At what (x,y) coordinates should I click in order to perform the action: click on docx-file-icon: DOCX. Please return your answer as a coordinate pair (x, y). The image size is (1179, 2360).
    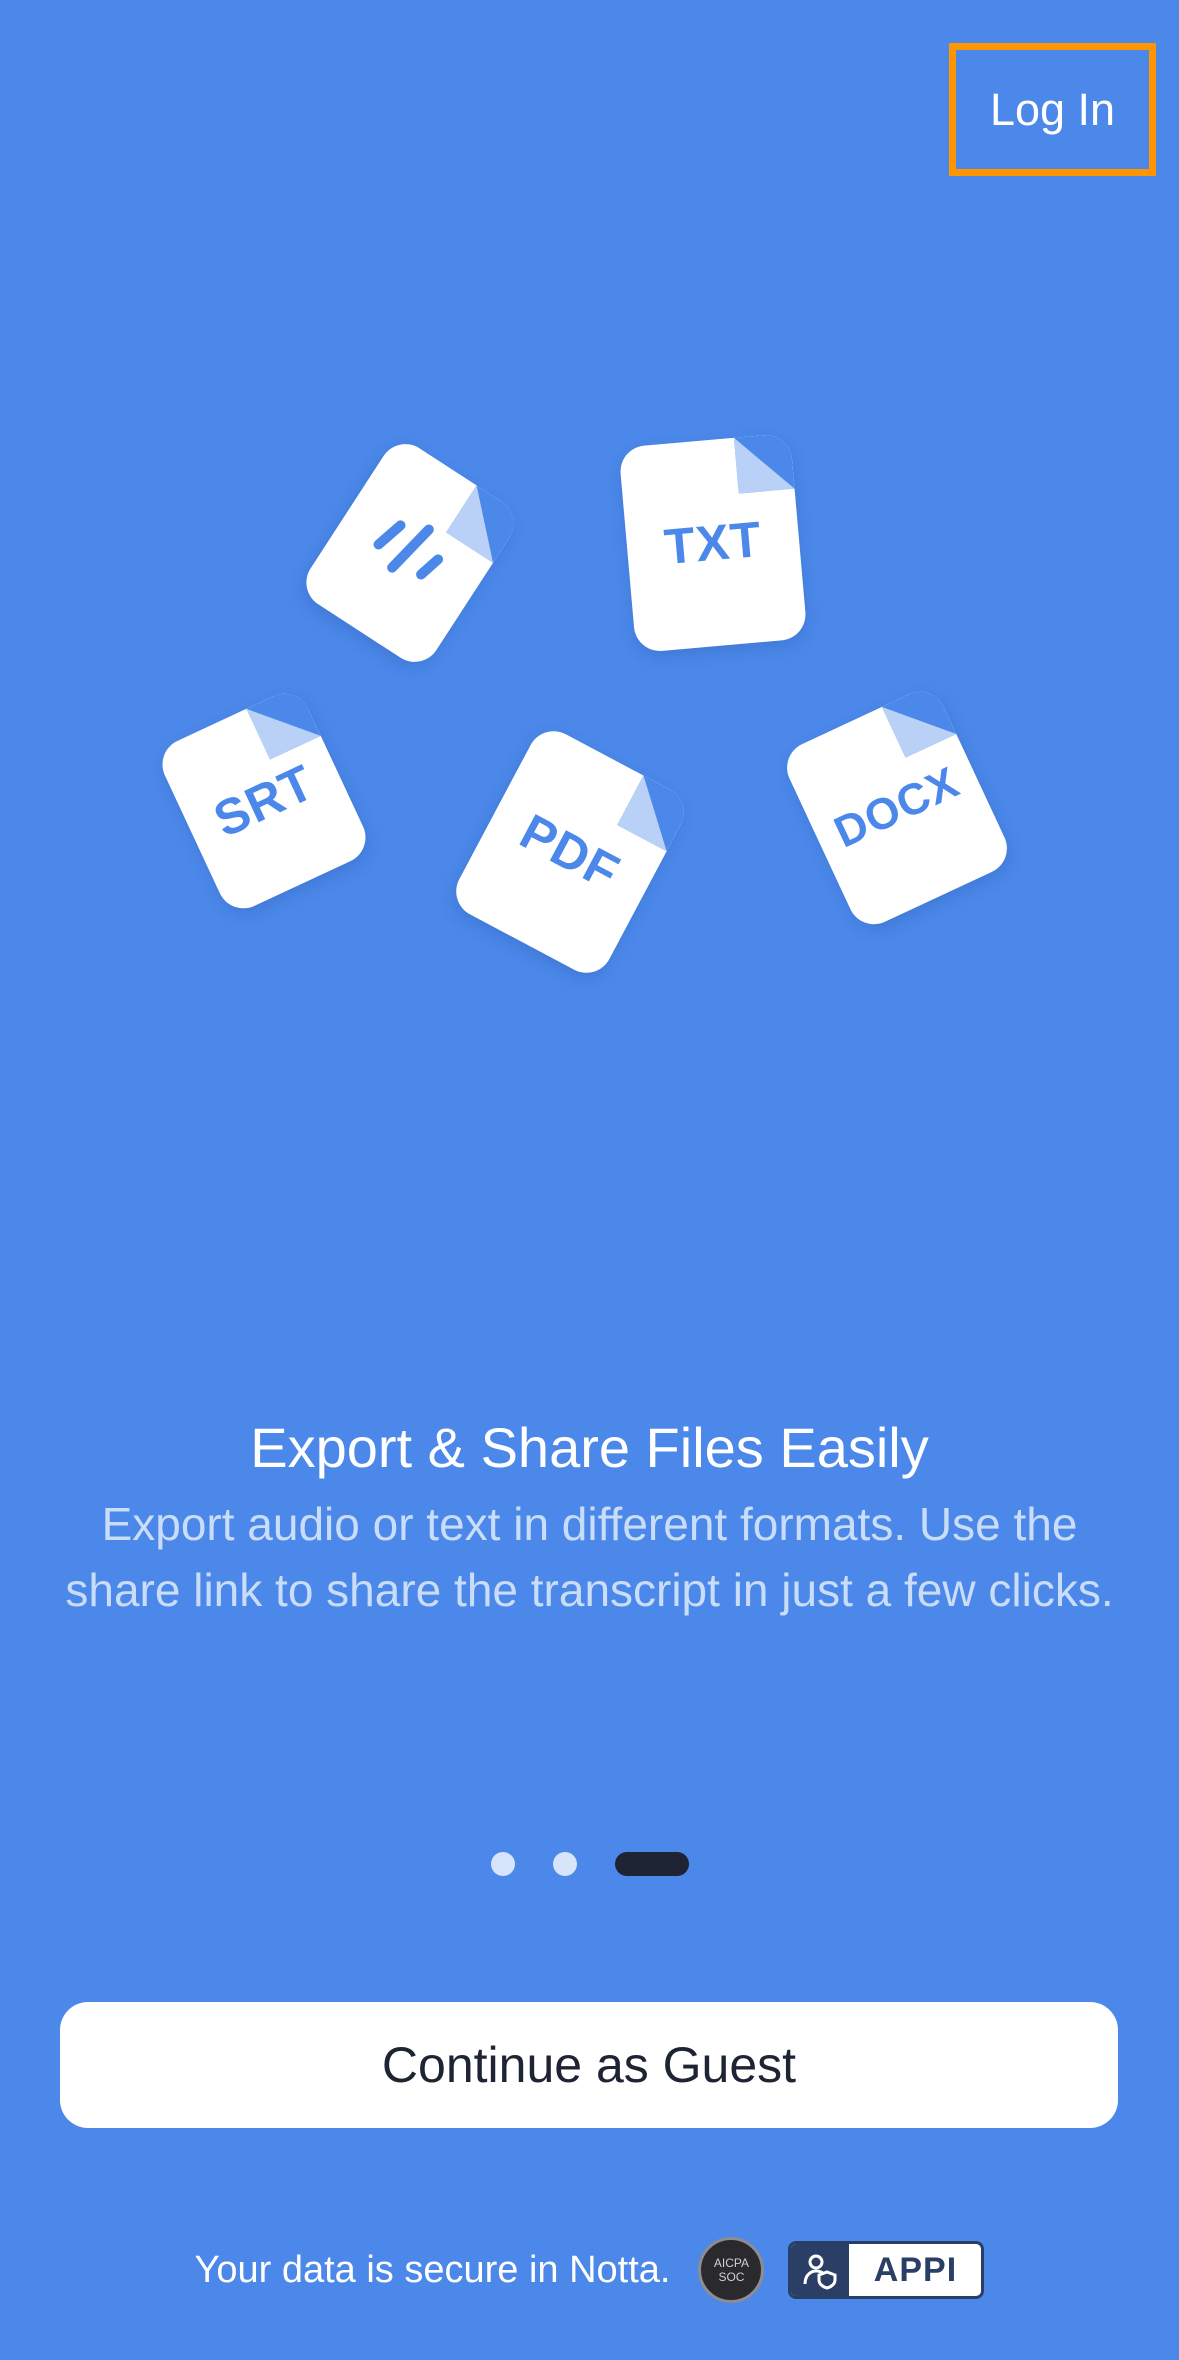
    Looking at the image, I should click on (897, 808).